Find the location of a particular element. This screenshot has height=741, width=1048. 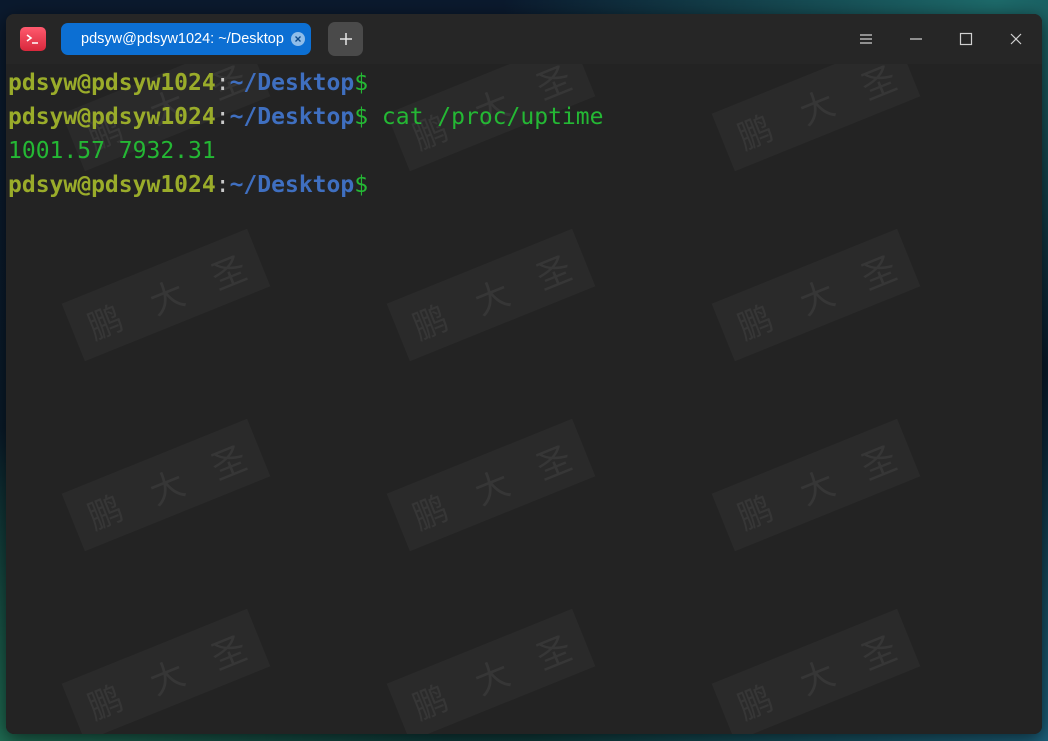

maximize-button is located at coordinates (966, 39).